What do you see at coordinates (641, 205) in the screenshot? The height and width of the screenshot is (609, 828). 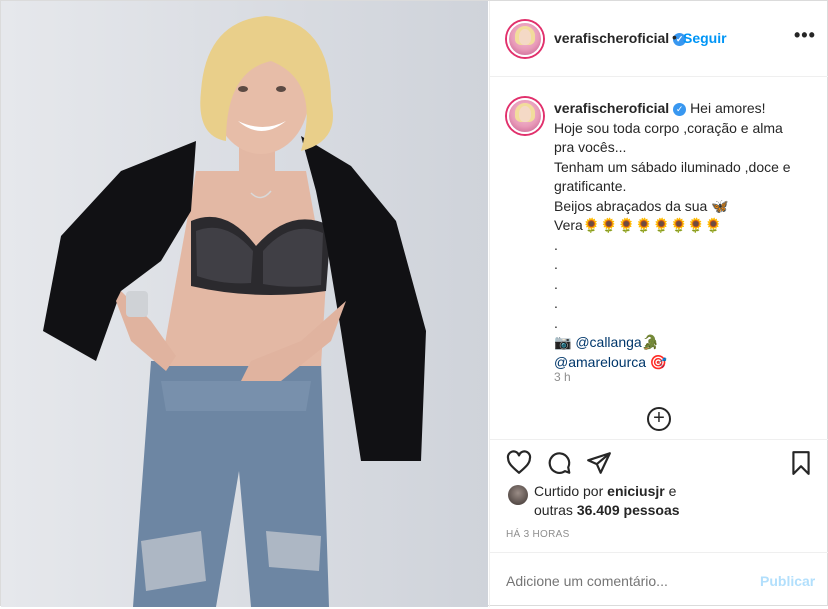 I see `caption-line: Beijos abraçados da sua 🦋` at bounding box center [641, 205].